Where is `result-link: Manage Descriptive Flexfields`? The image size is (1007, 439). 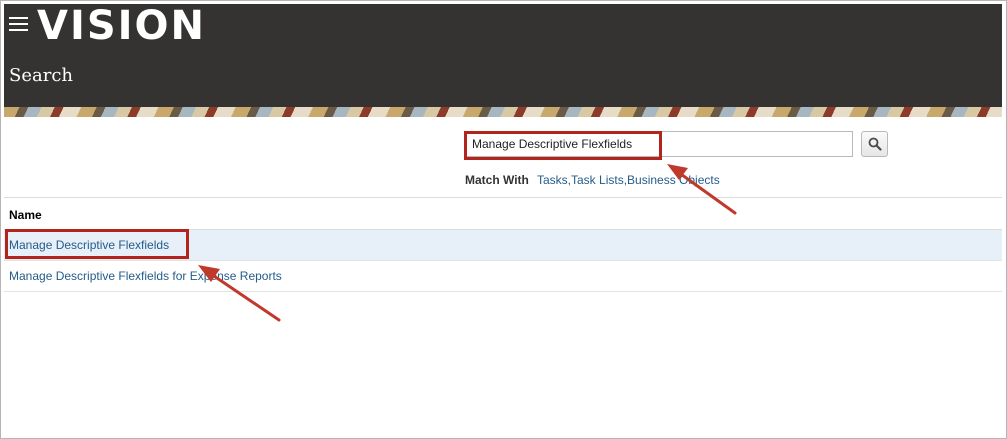
result-link: Manage Descriptive Flexfields is located at coordinates (89, 245).